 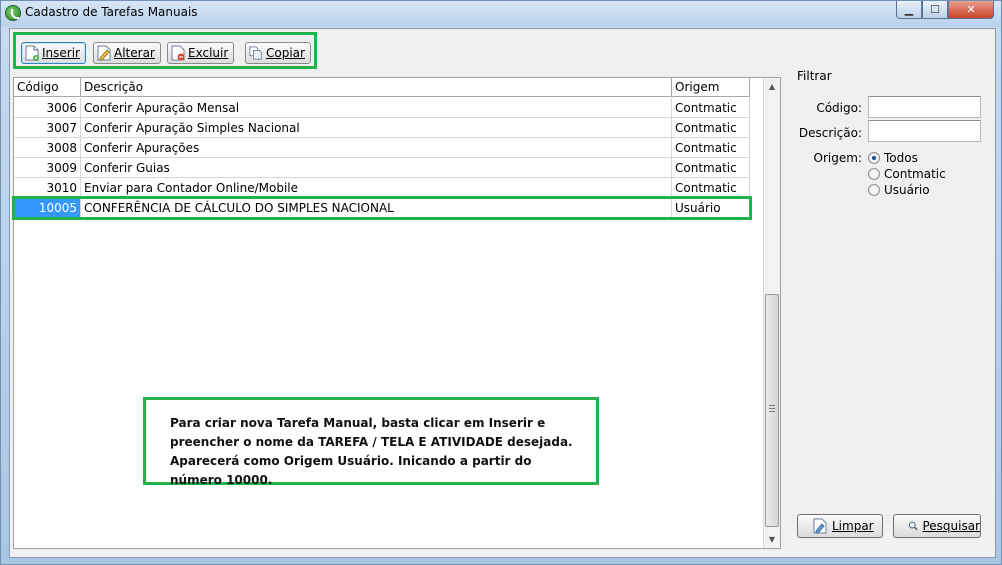 I want to click on scroll-up-button: ▲, so click(x=772, y=86).